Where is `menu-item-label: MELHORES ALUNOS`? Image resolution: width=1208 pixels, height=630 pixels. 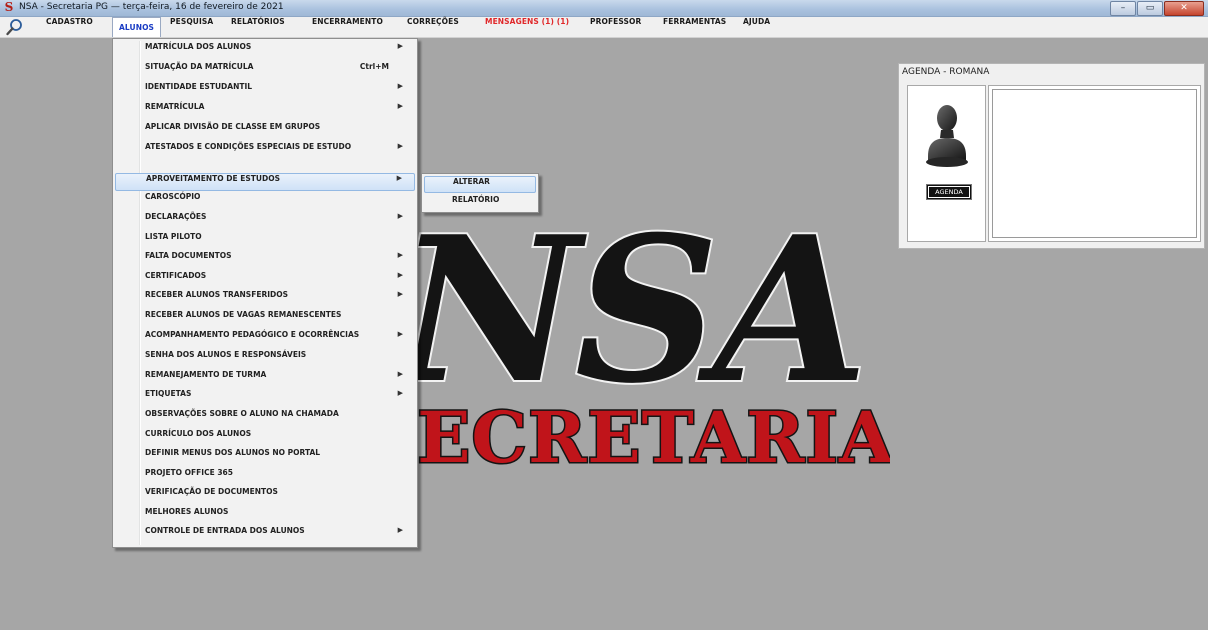
menu-item-label: MELHORES ALUNOS is located at coordinates (187, 511).